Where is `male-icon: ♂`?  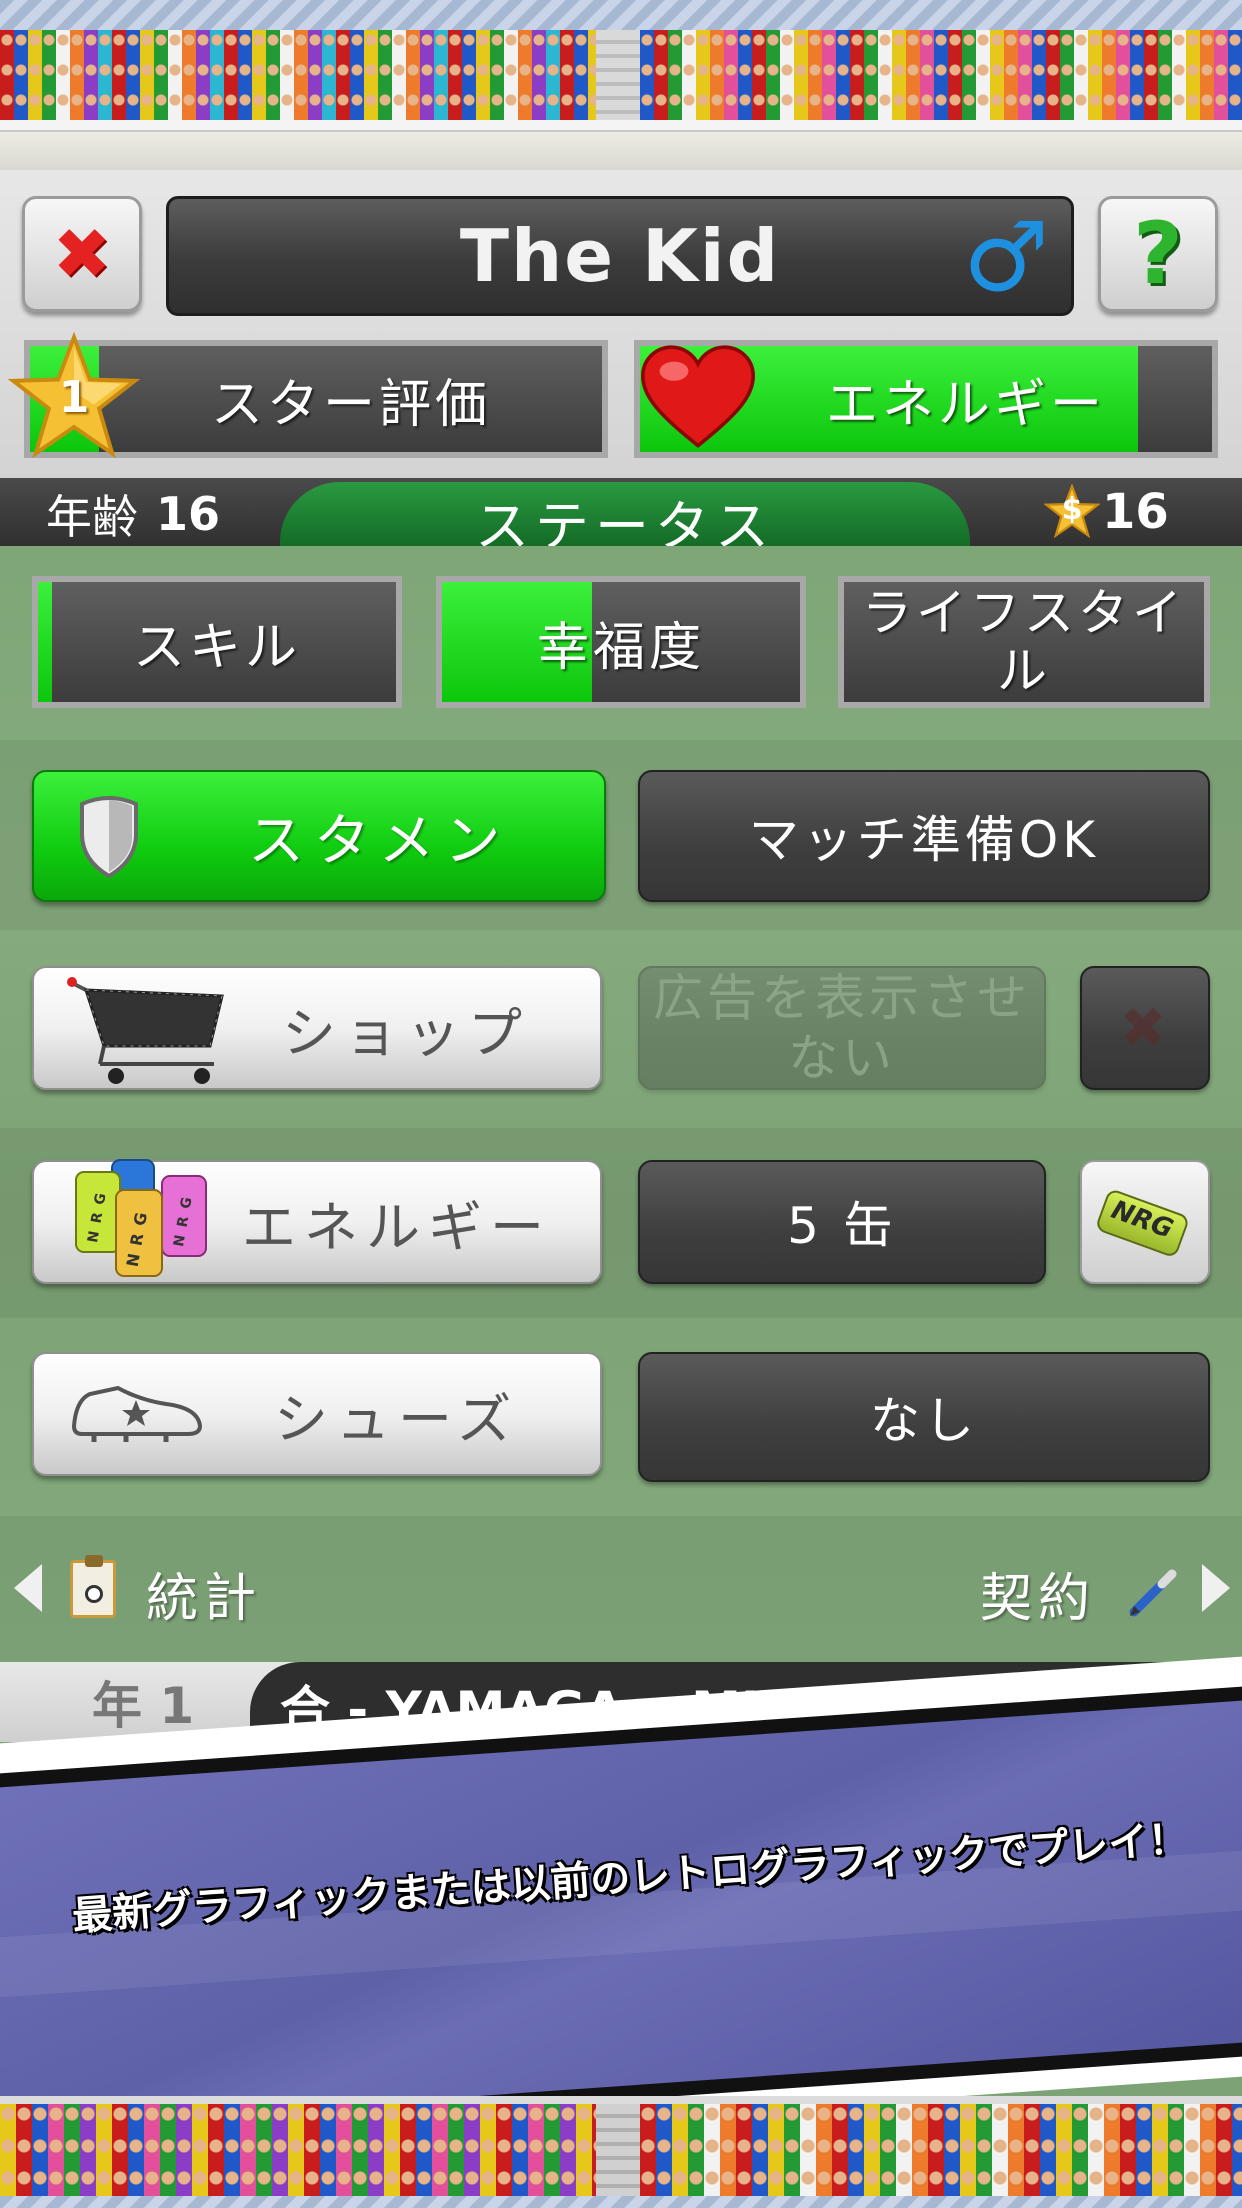 male-icon: ♂ is located at coordinates (1005, 257).